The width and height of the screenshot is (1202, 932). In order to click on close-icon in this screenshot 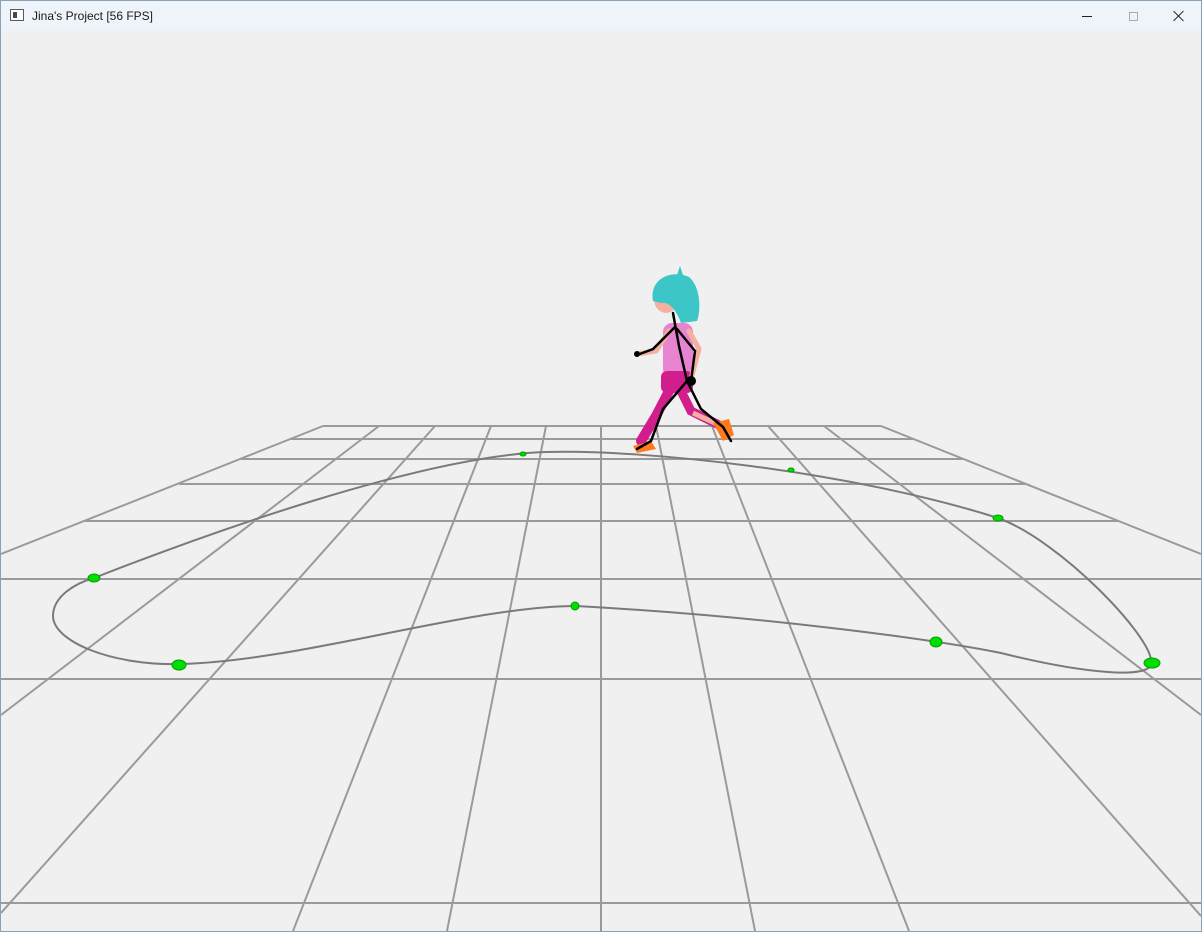, I will do `click(1179, 16)`.